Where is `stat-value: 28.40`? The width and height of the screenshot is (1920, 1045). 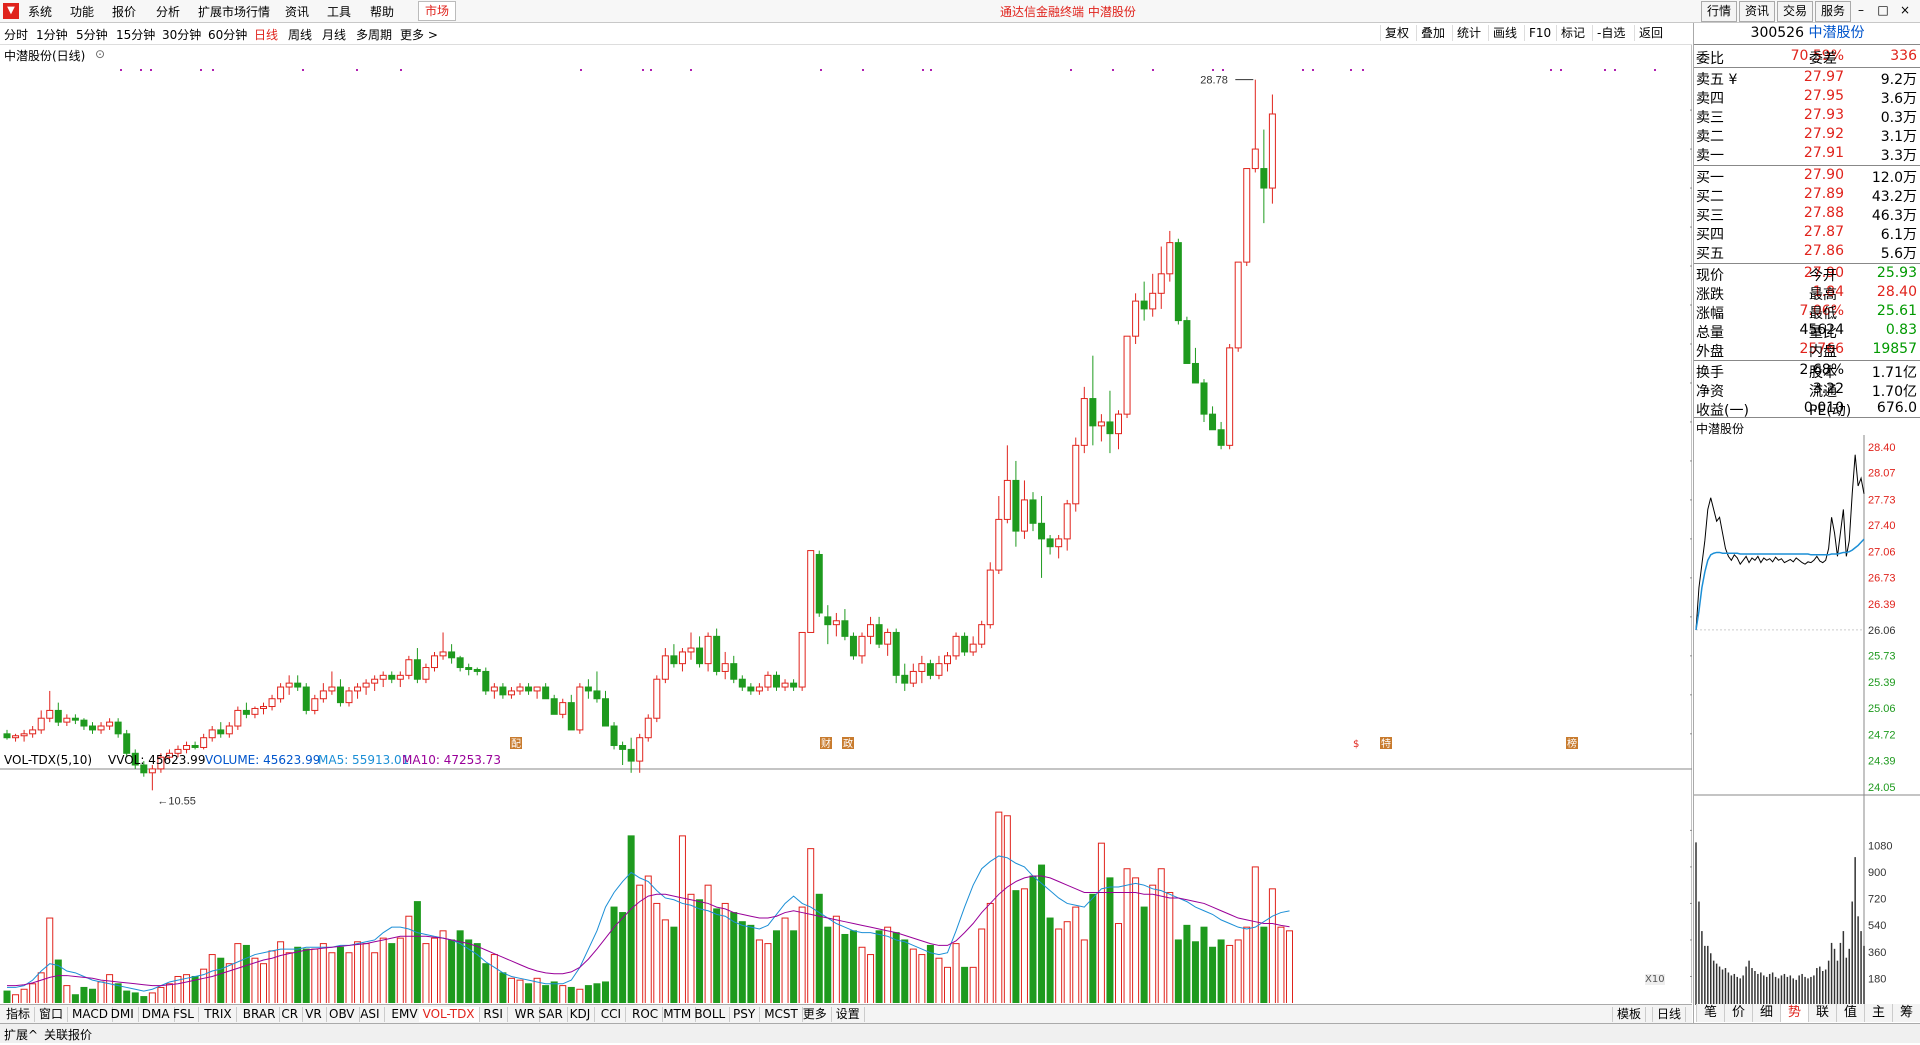
stat-value: 28.40 is located at coordinates (1896, 292).